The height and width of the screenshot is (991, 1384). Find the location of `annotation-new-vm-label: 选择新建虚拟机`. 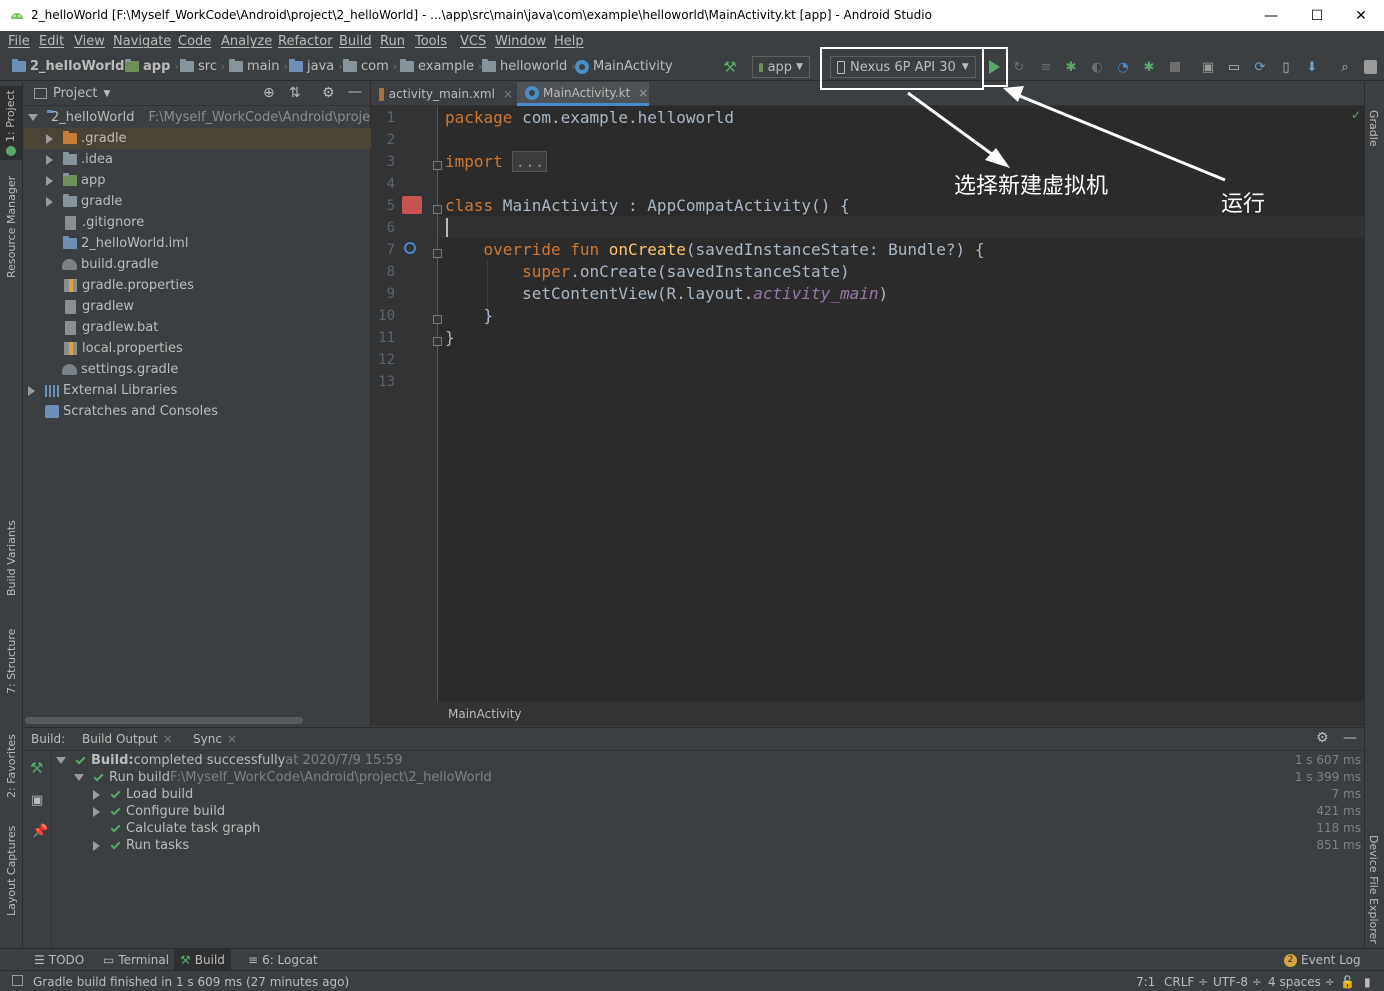

annotation-new-vm-label: 选择新建虚拟机 is located at coordinates (1031, 186).